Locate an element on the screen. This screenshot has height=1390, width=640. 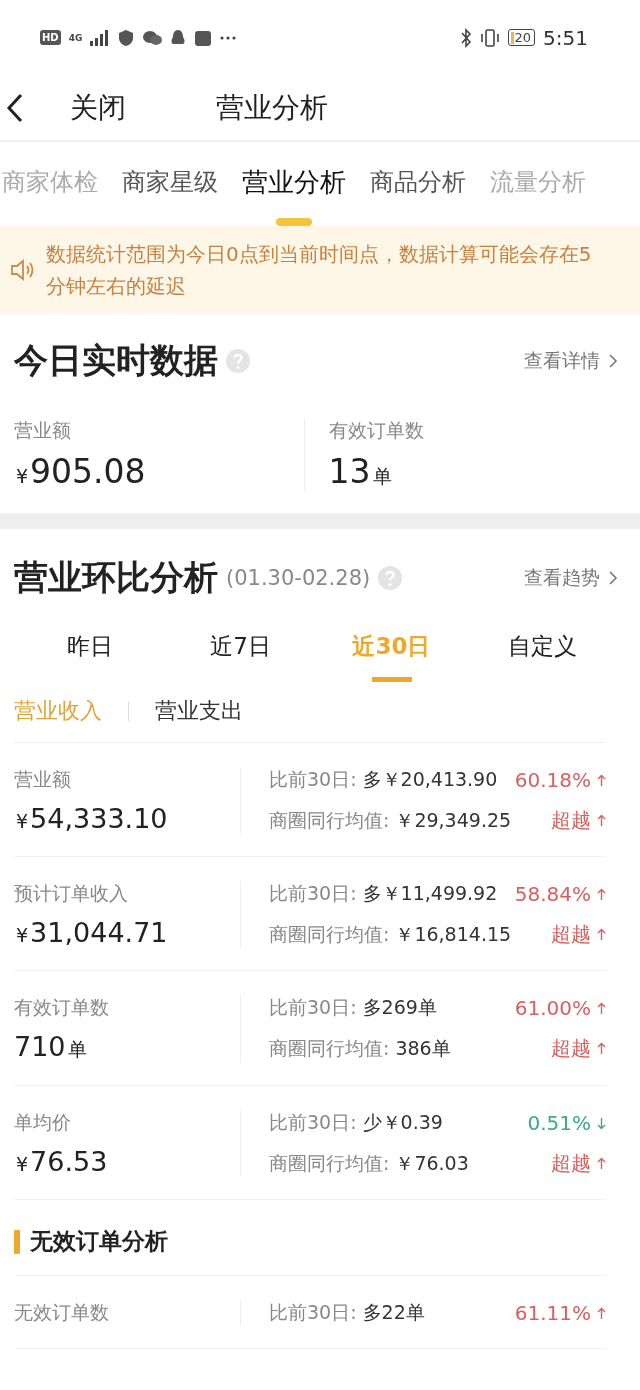
change-value: 61.00% is located at coordinates (552, 1008).